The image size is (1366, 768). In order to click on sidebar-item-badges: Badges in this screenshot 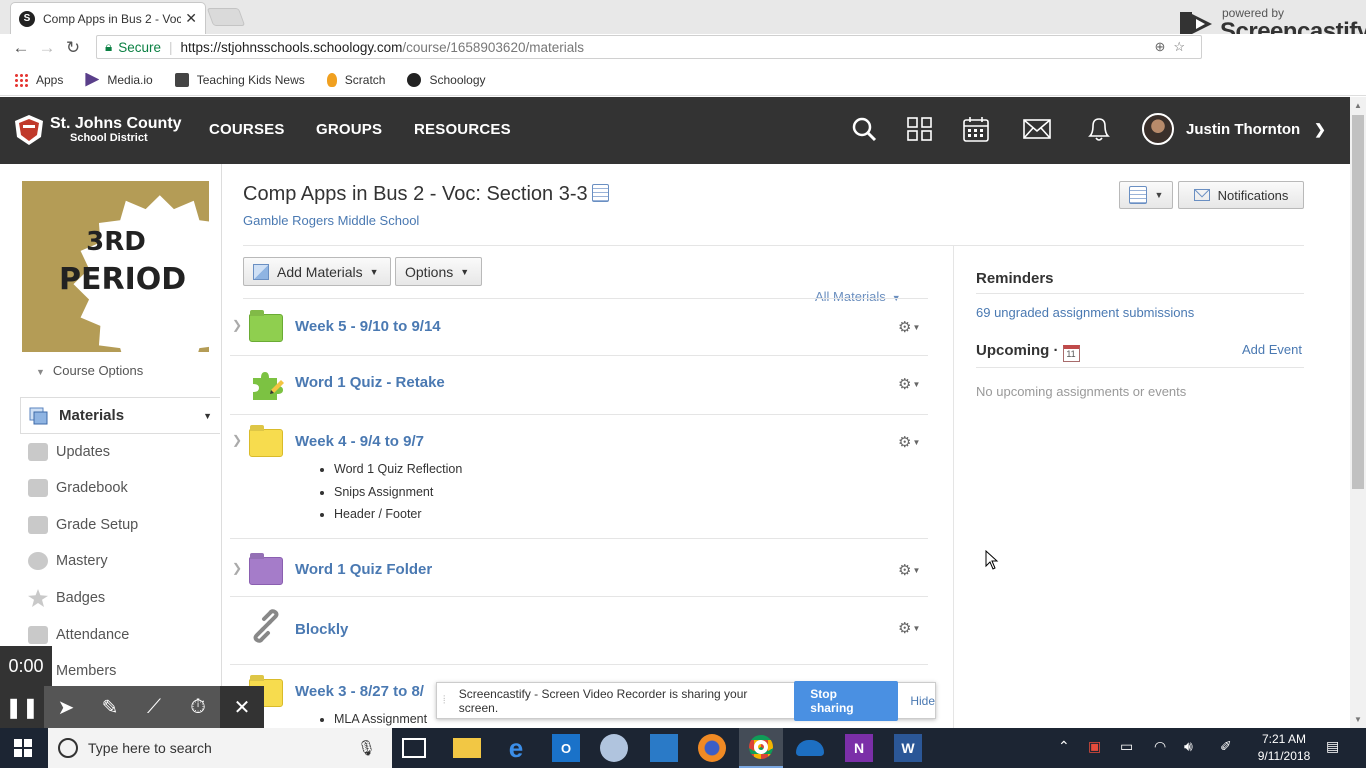, I will do `click(66, 598)`.